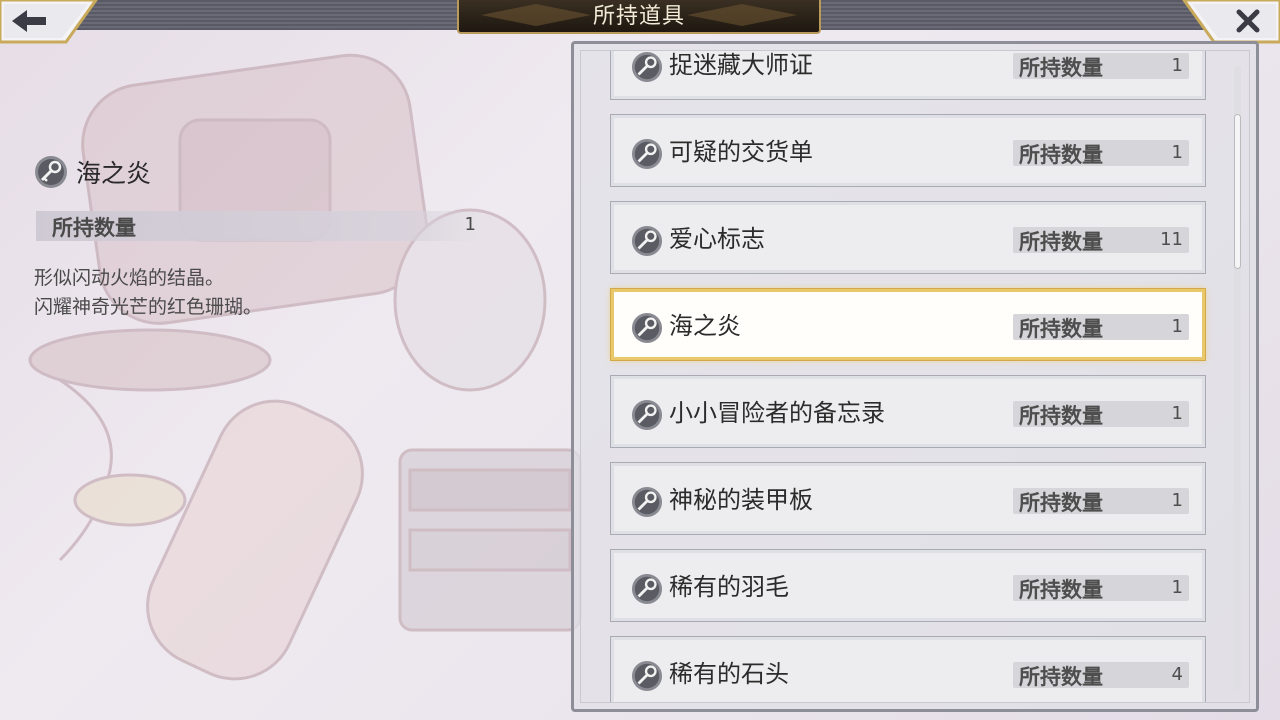 This screenshot has height=720, width=1280. What do you see at coordinates (908, 498) in the screenshot?
I see `list-item: 神秘的装甲板 所持数量 1` at bounding box center [908, 498].